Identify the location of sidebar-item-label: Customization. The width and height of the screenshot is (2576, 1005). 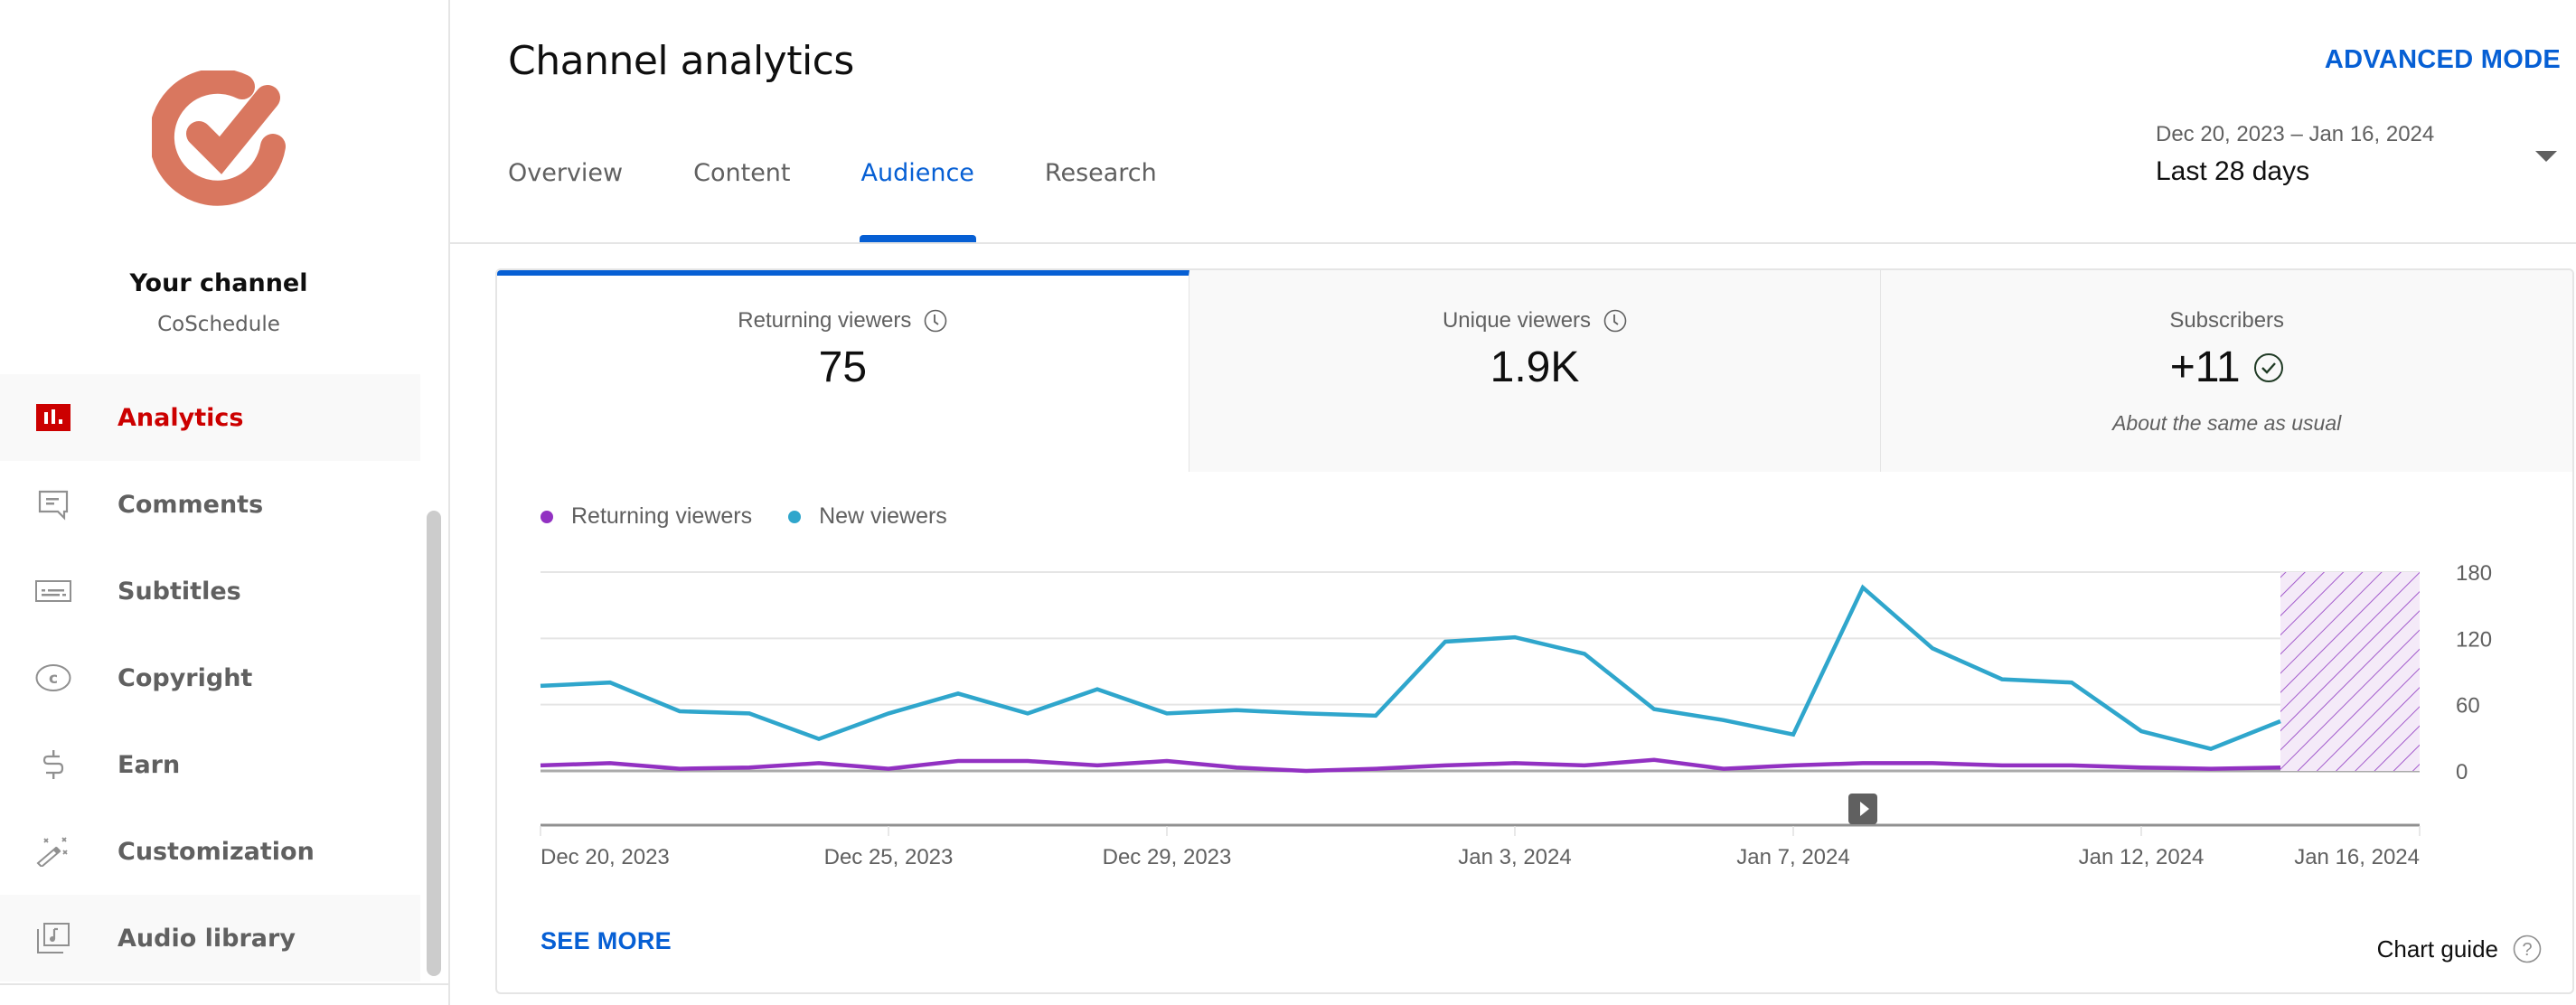
(217, 851).